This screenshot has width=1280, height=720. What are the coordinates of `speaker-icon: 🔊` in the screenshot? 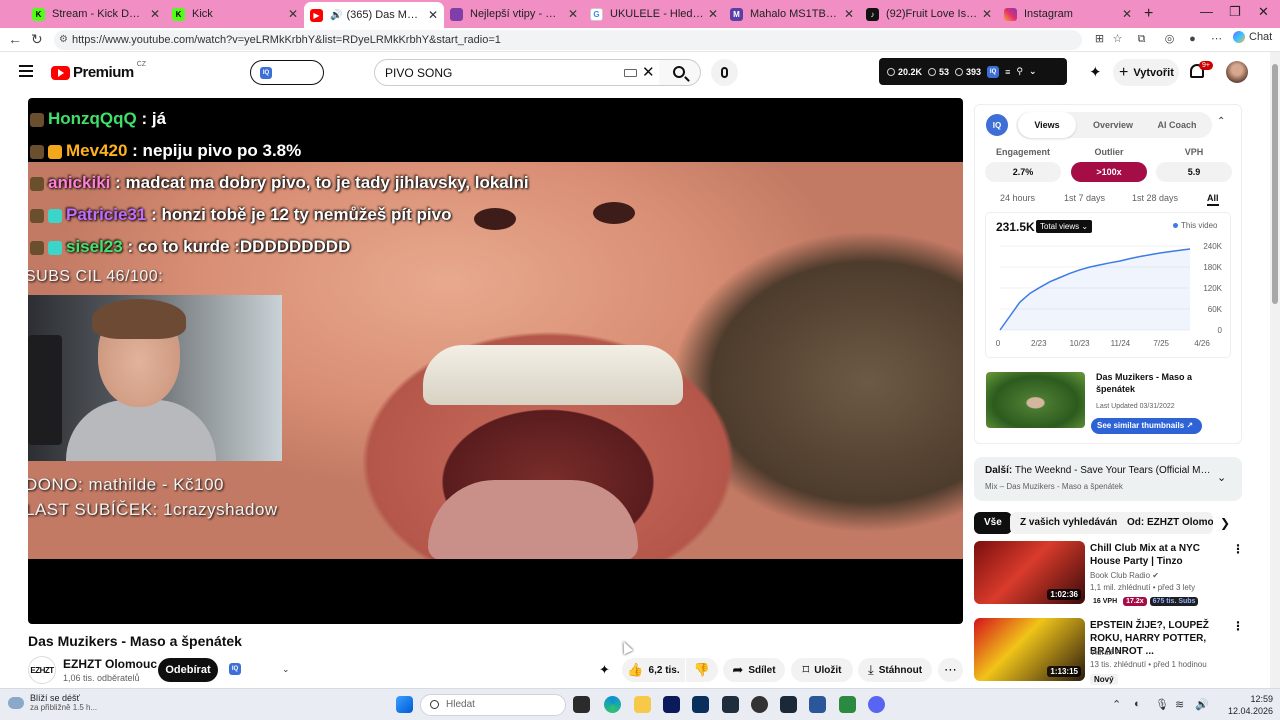 It's located at (336, 15).